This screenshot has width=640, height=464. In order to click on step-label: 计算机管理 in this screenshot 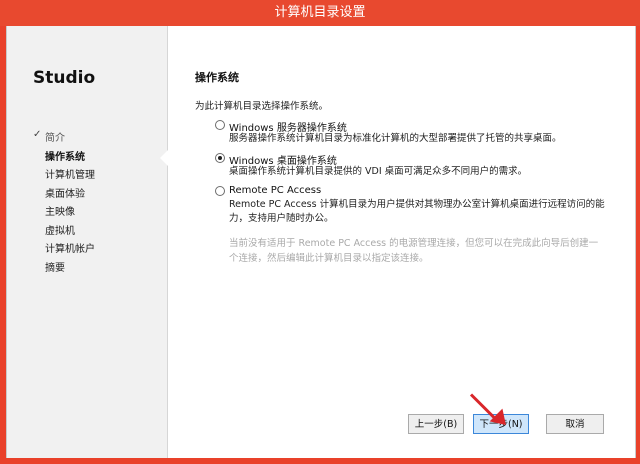, I will do `click(70, 175)`.